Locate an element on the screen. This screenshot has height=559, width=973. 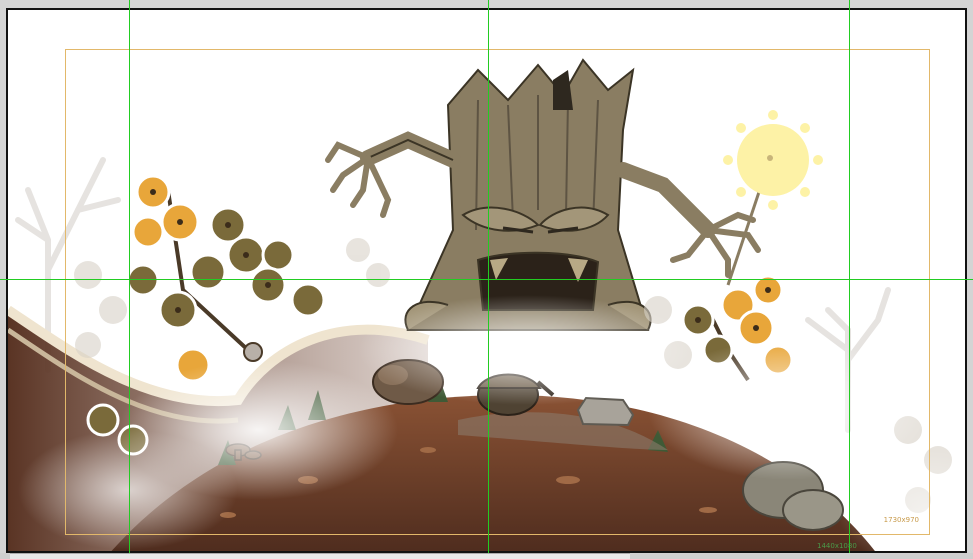
canvas-size-label-outer: 1730x970 is located at coordinates (901, 520).